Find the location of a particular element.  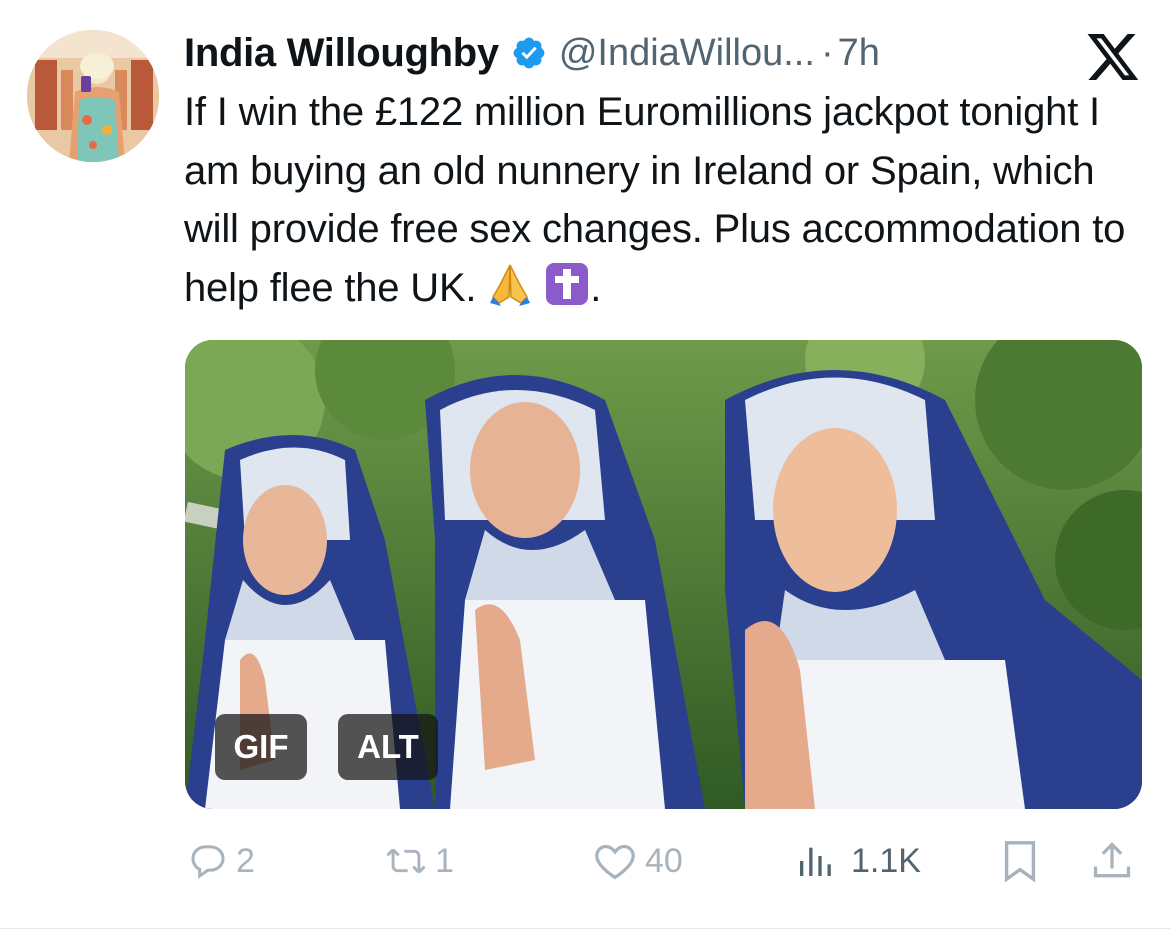

views-count: 1.1K is located at coordinates (886, 860).